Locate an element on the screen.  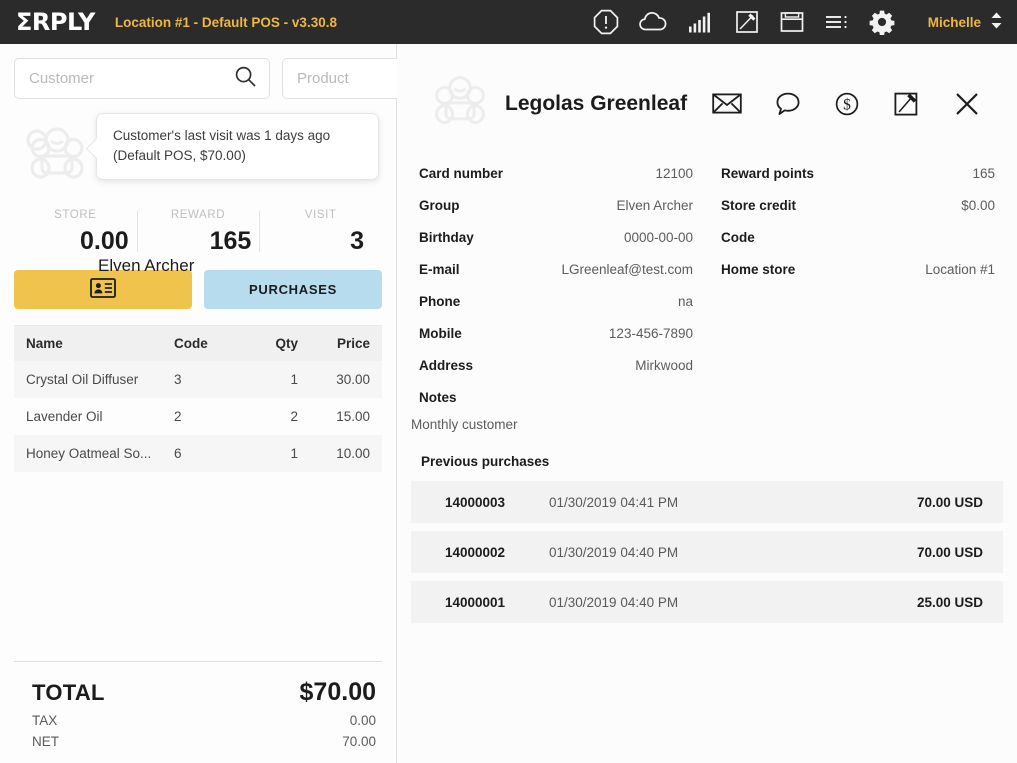
customer-search-box is located at coordinates (142, 78).